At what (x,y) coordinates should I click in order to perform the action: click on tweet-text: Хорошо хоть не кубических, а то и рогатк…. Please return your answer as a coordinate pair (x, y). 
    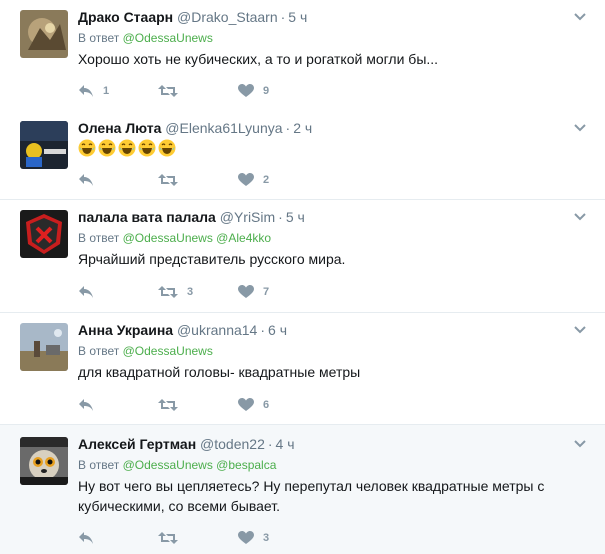
    Looking at the image, I should click on (258, 59).